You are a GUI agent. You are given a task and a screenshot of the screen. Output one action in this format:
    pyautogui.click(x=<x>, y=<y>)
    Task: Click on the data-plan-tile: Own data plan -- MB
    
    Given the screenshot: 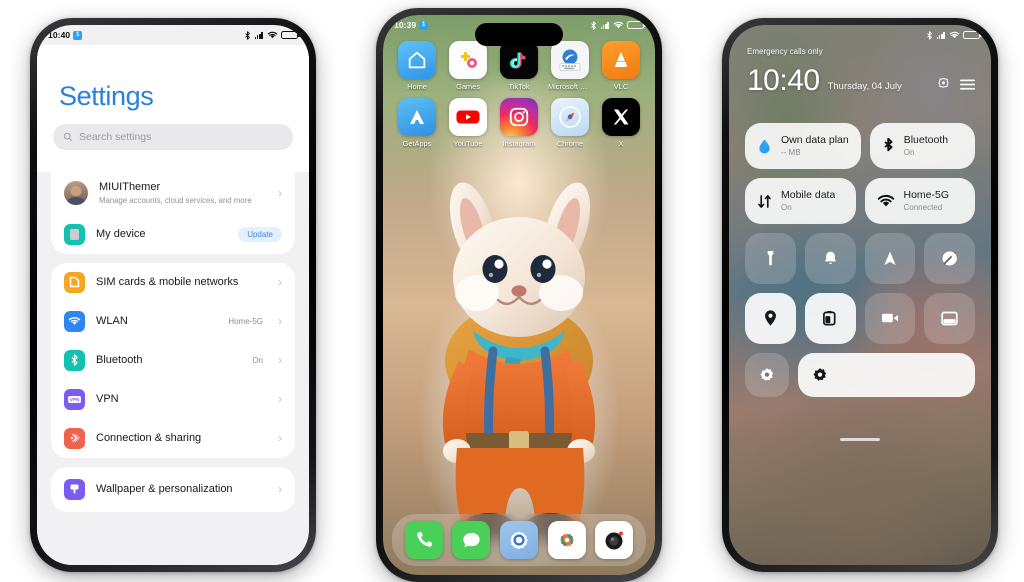 What is the action you would take?
    pyautogui.click(x=803, y=146)
    